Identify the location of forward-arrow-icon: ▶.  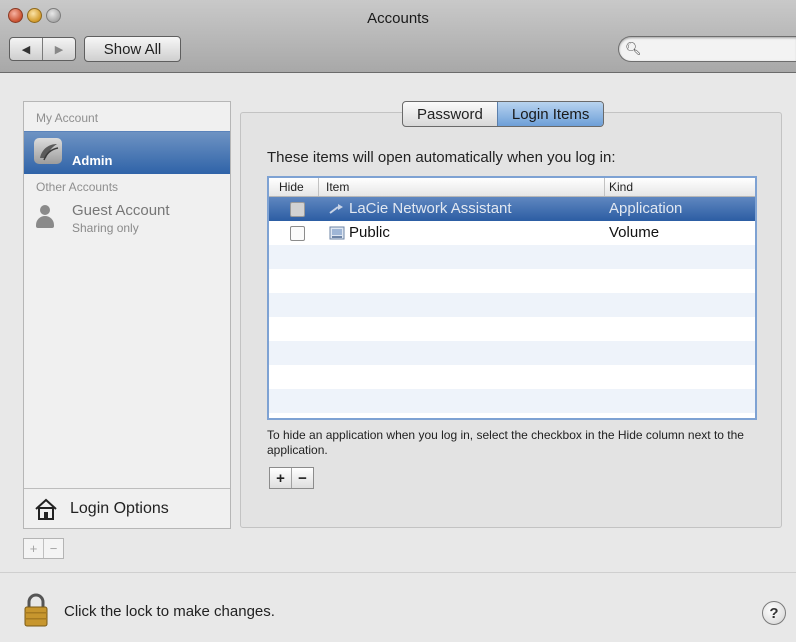
(59, 49).